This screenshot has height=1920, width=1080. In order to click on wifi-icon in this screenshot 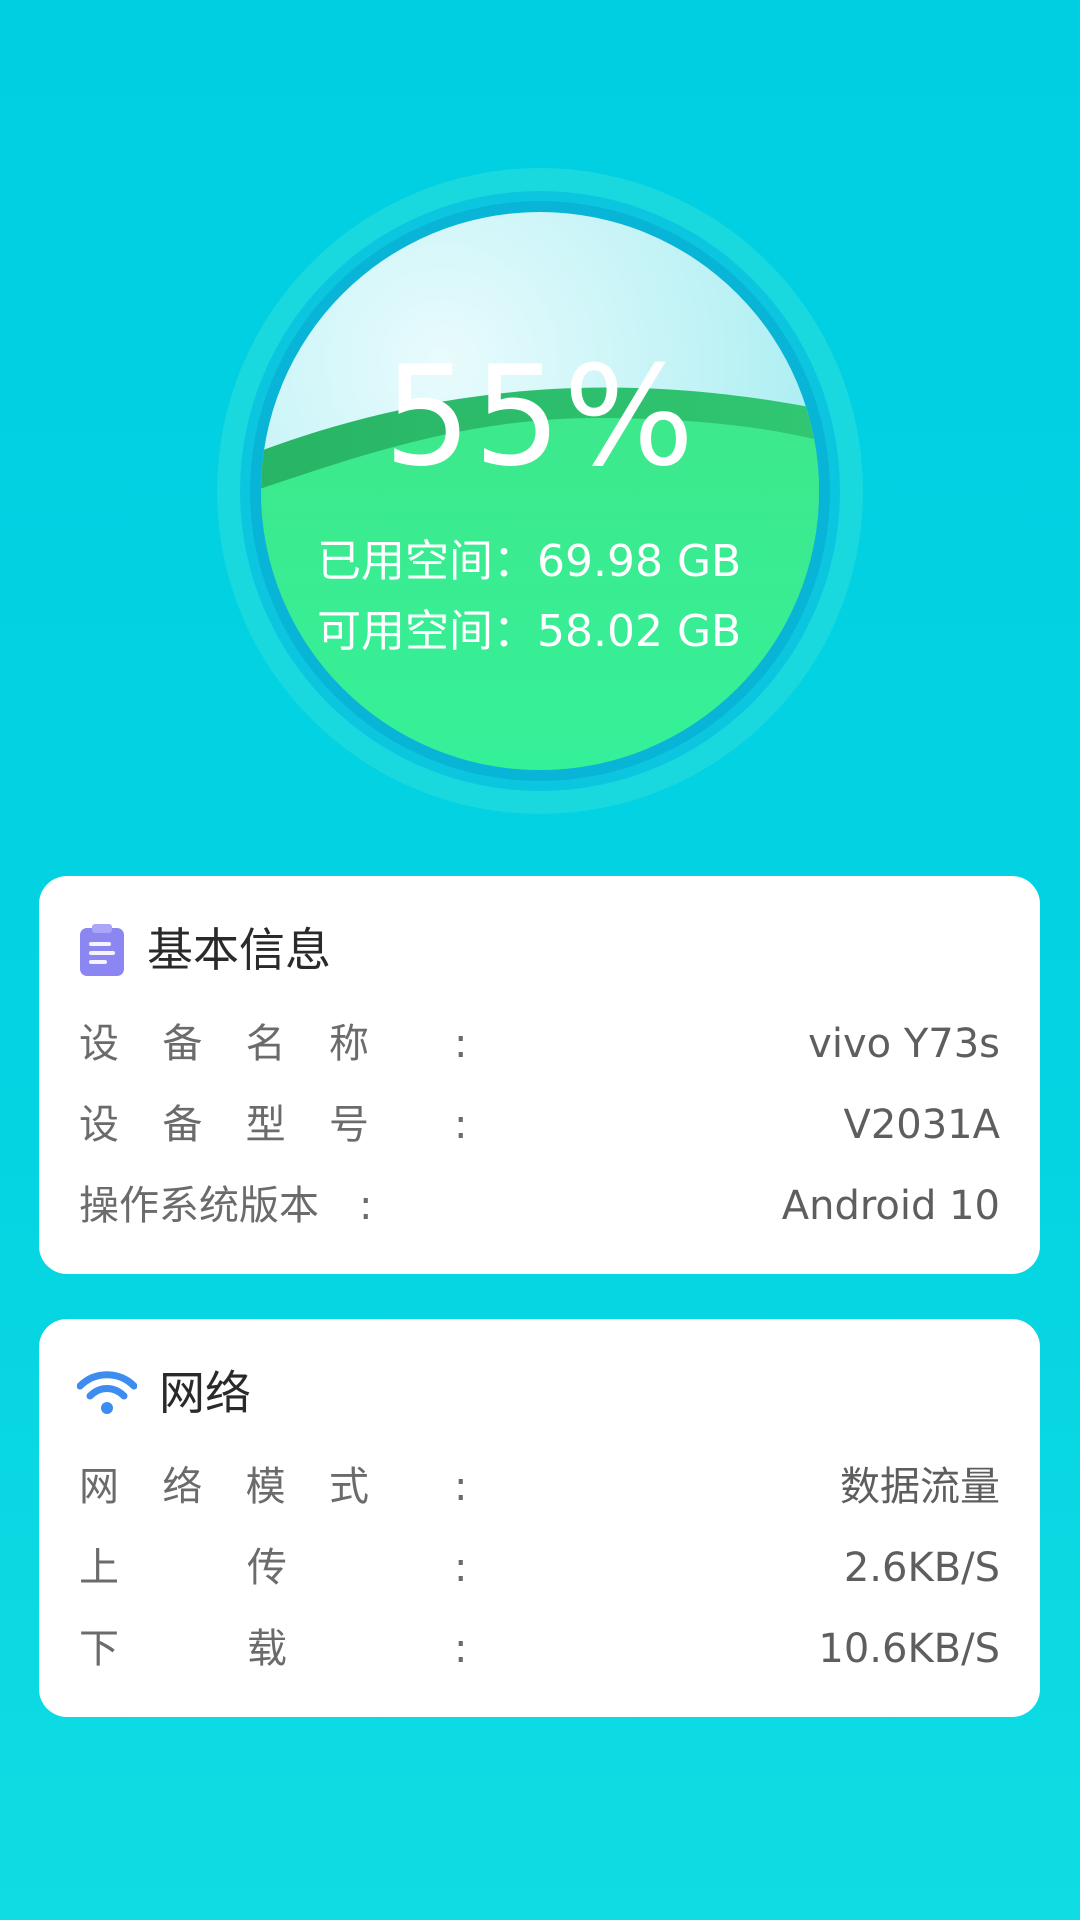, I will do `click(107, 1393)`.